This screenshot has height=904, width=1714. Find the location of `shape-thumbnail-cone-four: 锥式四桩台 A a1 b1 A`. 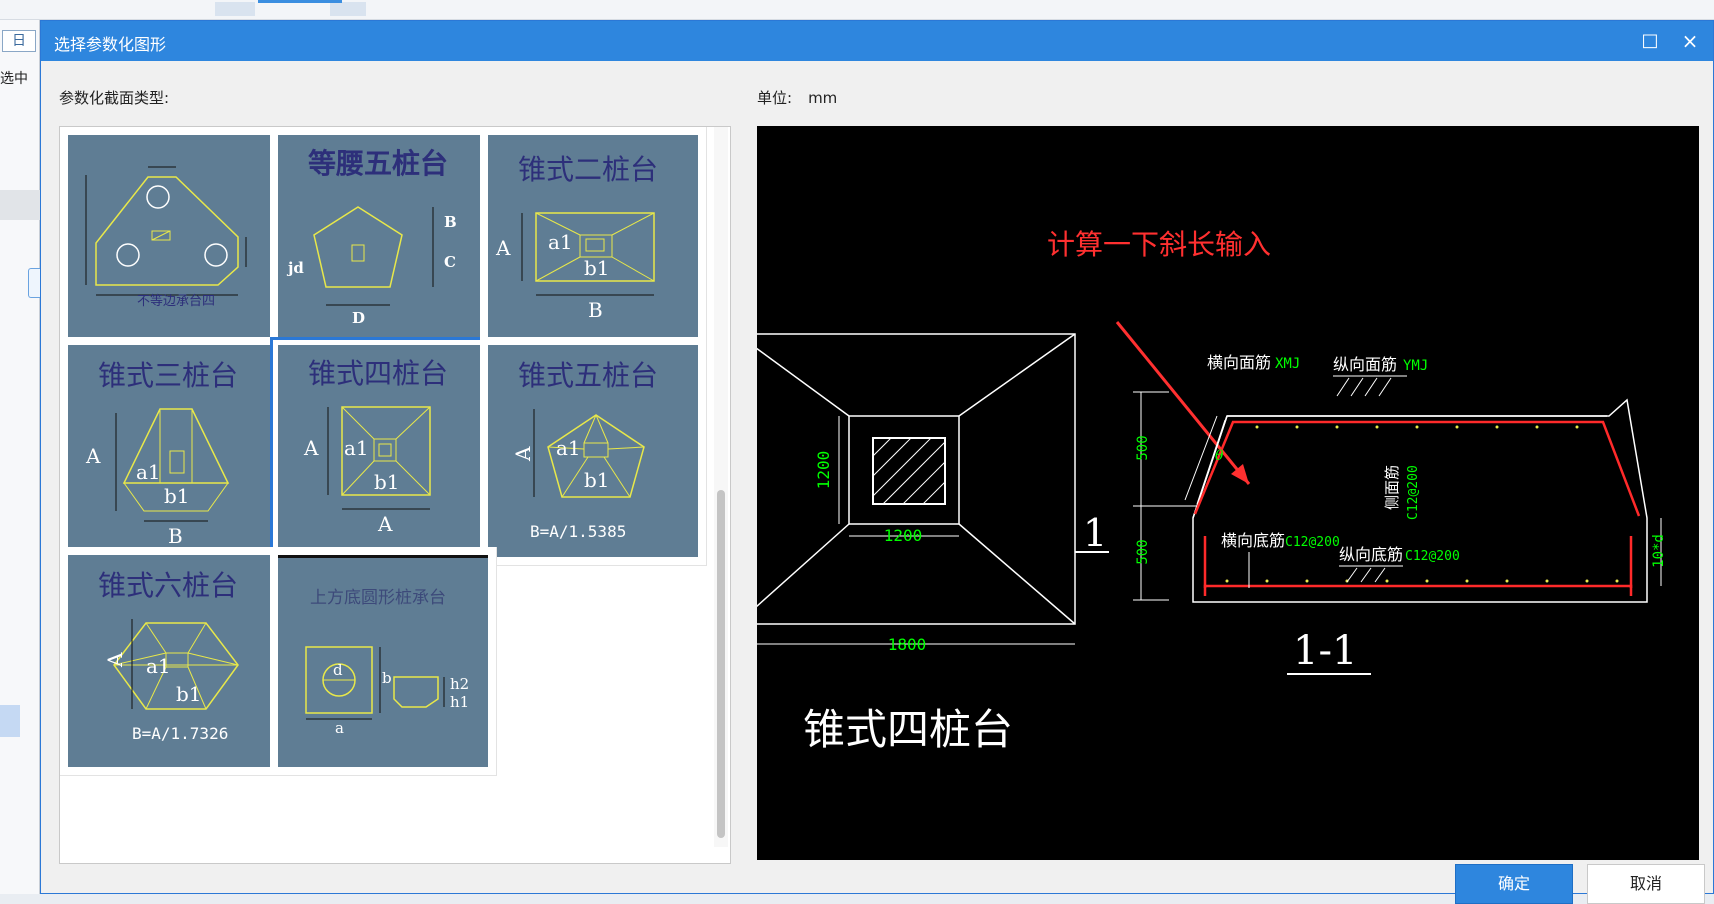

shape-thumbnail-cone-four: 锥式四桩台 A a1 b1 A is located at coordinates (383, 451).